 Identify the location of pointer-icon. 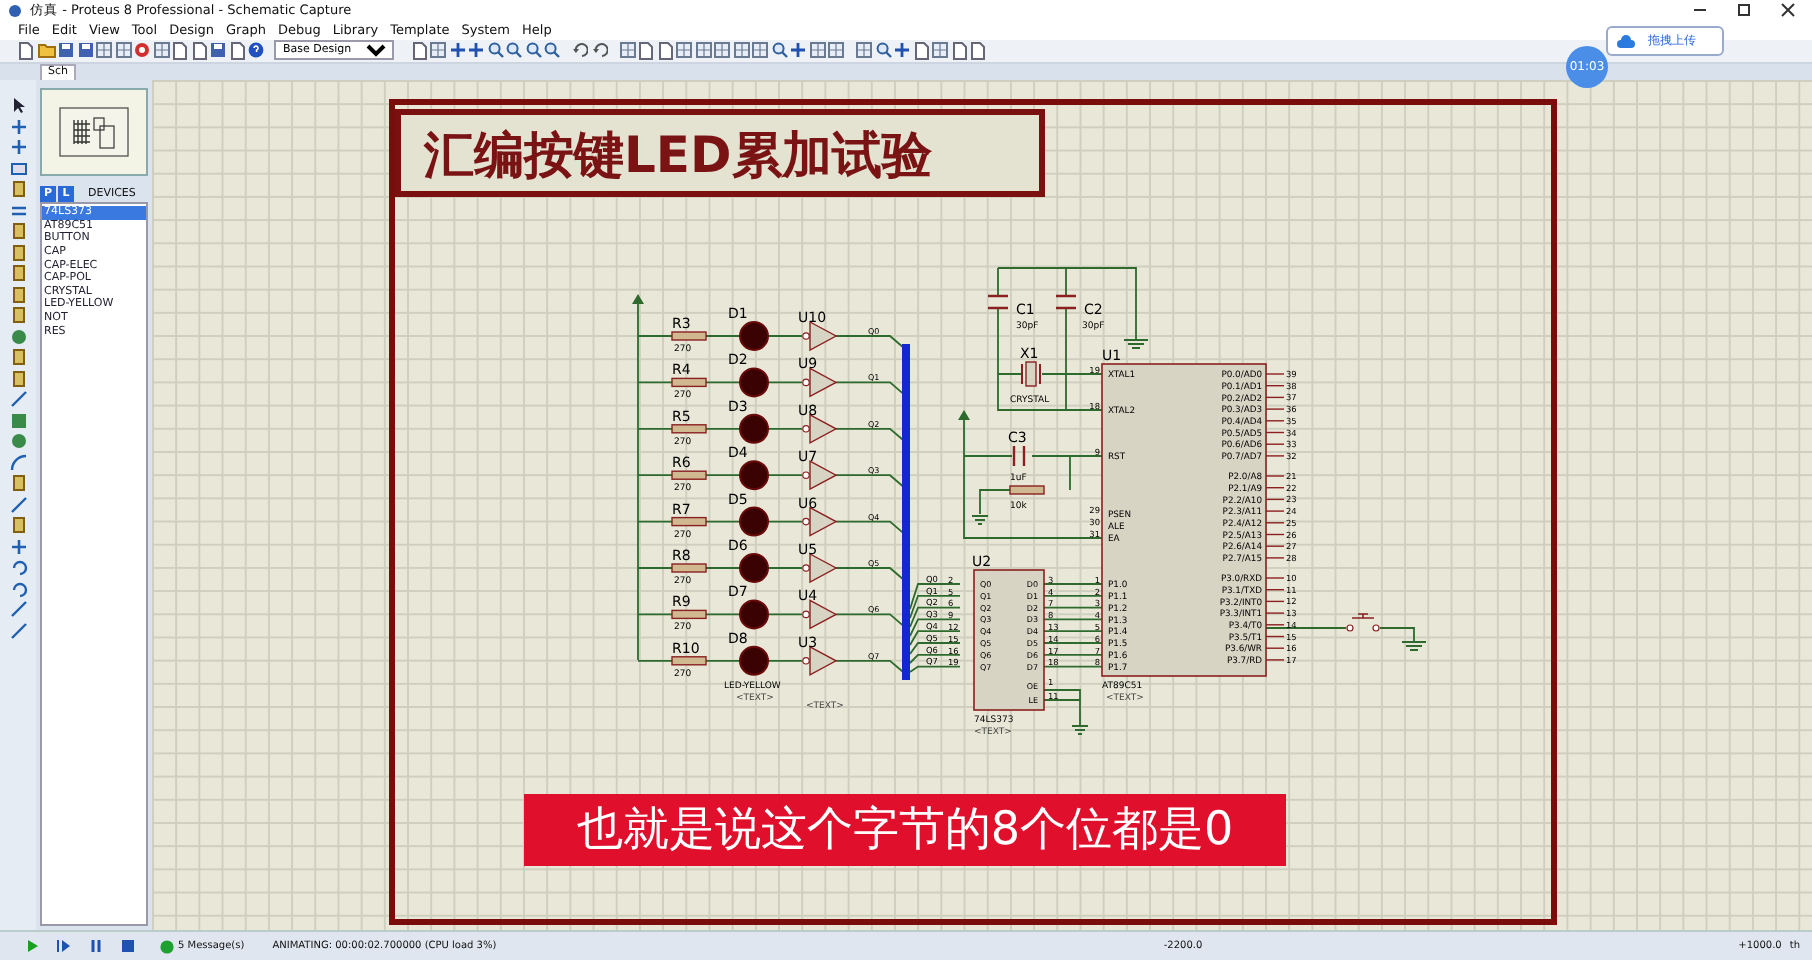
(18, 105).